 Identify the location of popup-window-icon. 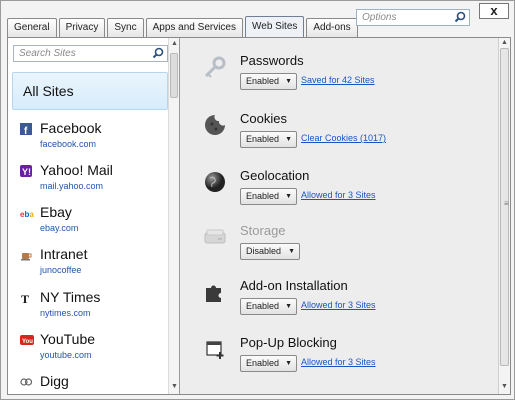
(215, 349).